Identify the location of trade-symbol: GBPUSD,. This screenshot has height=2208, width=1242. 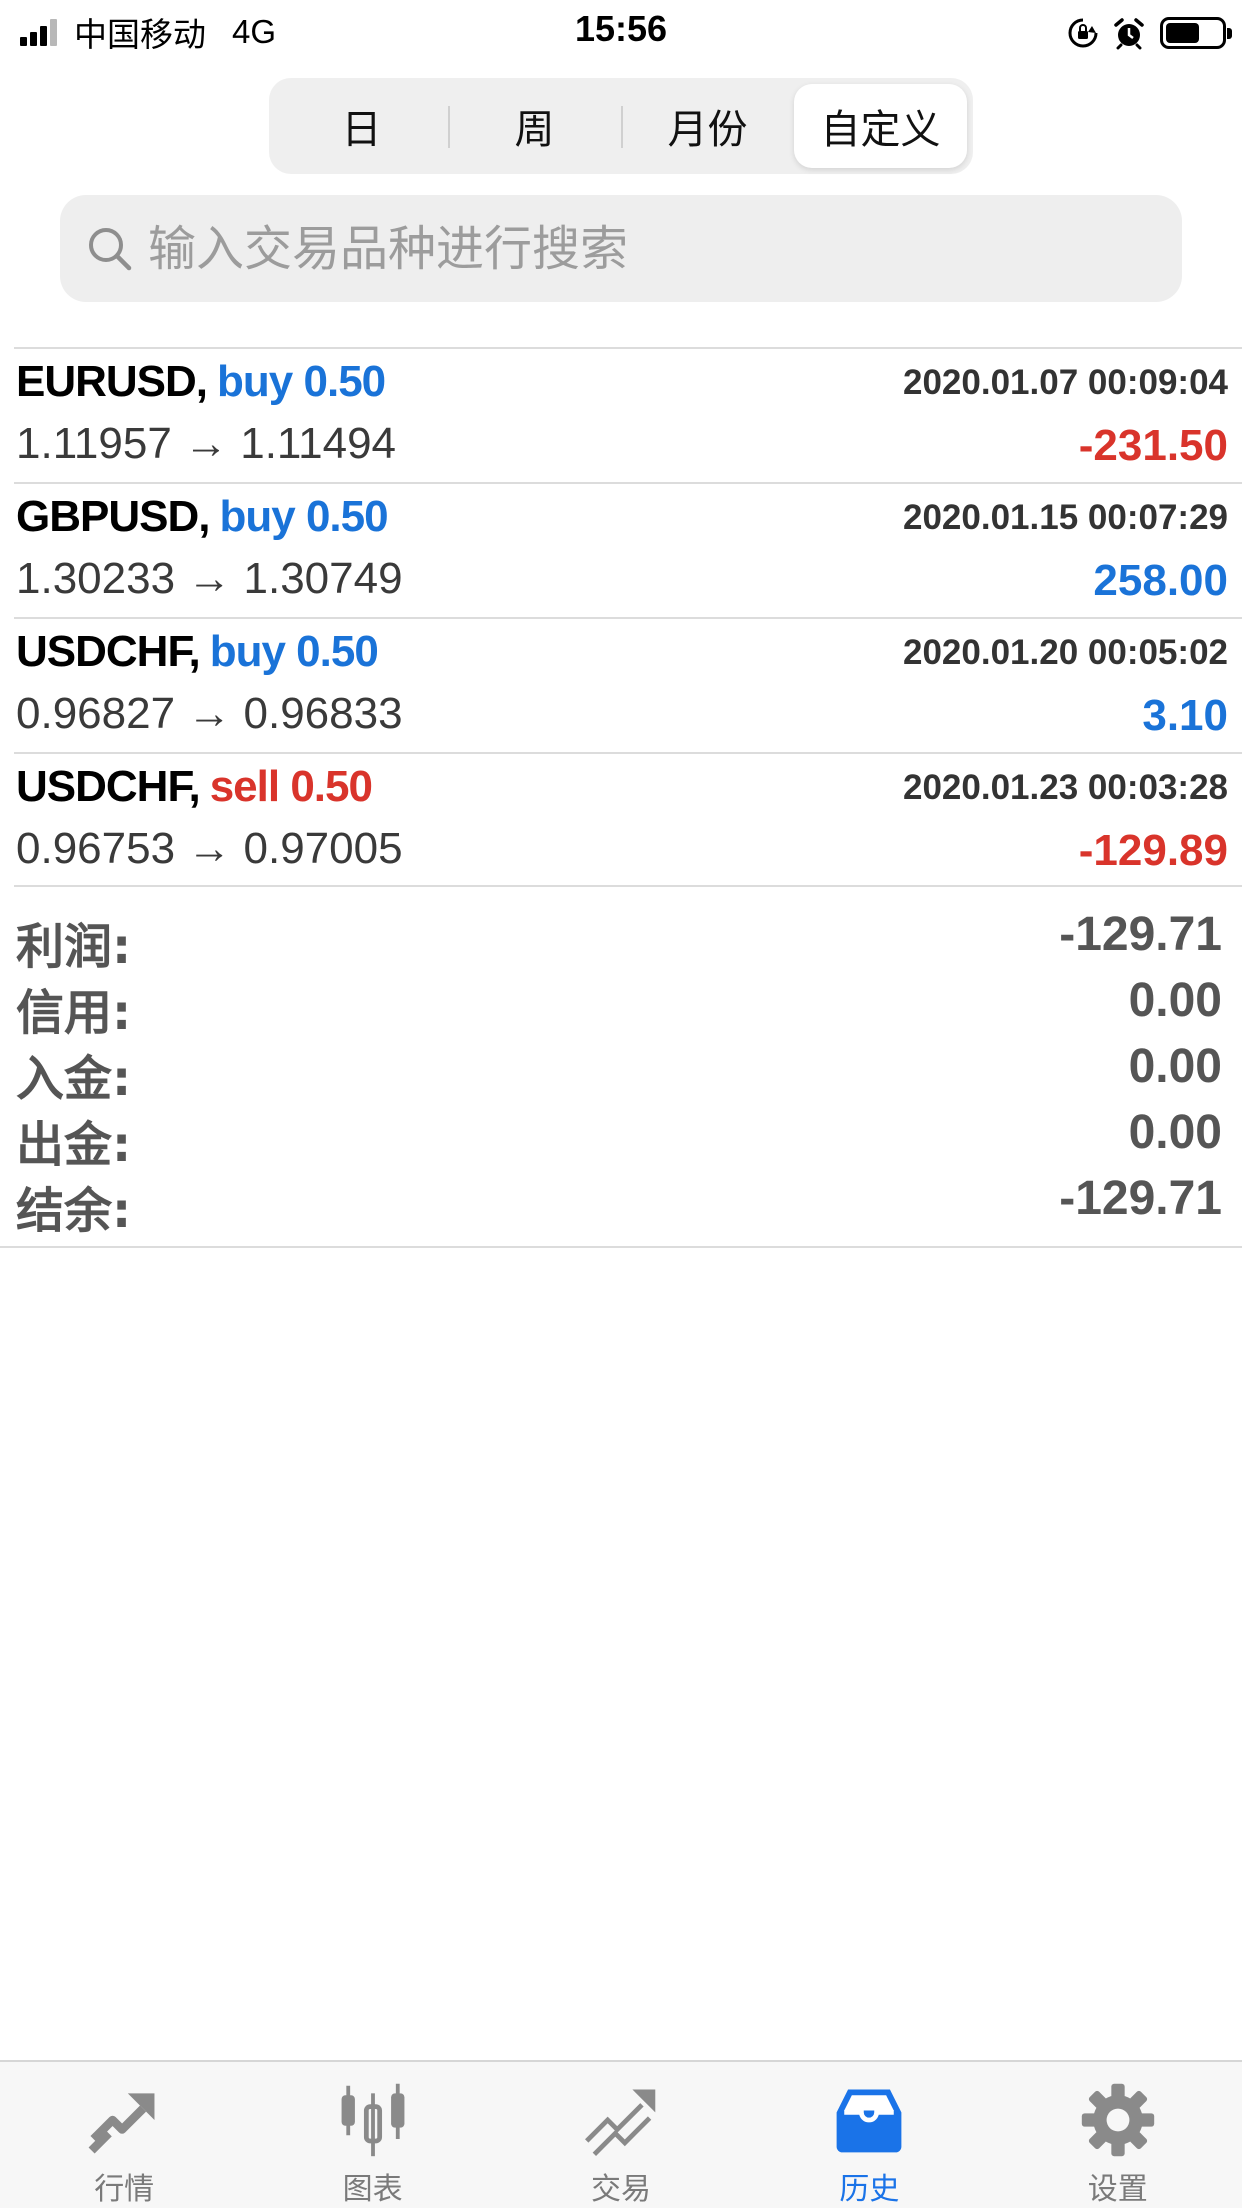
(113, 516).